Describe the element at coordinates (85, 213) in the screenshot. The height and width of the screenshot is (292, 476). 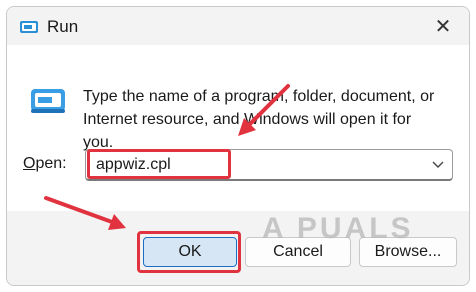
I see `arrow-to-ok` at that location.